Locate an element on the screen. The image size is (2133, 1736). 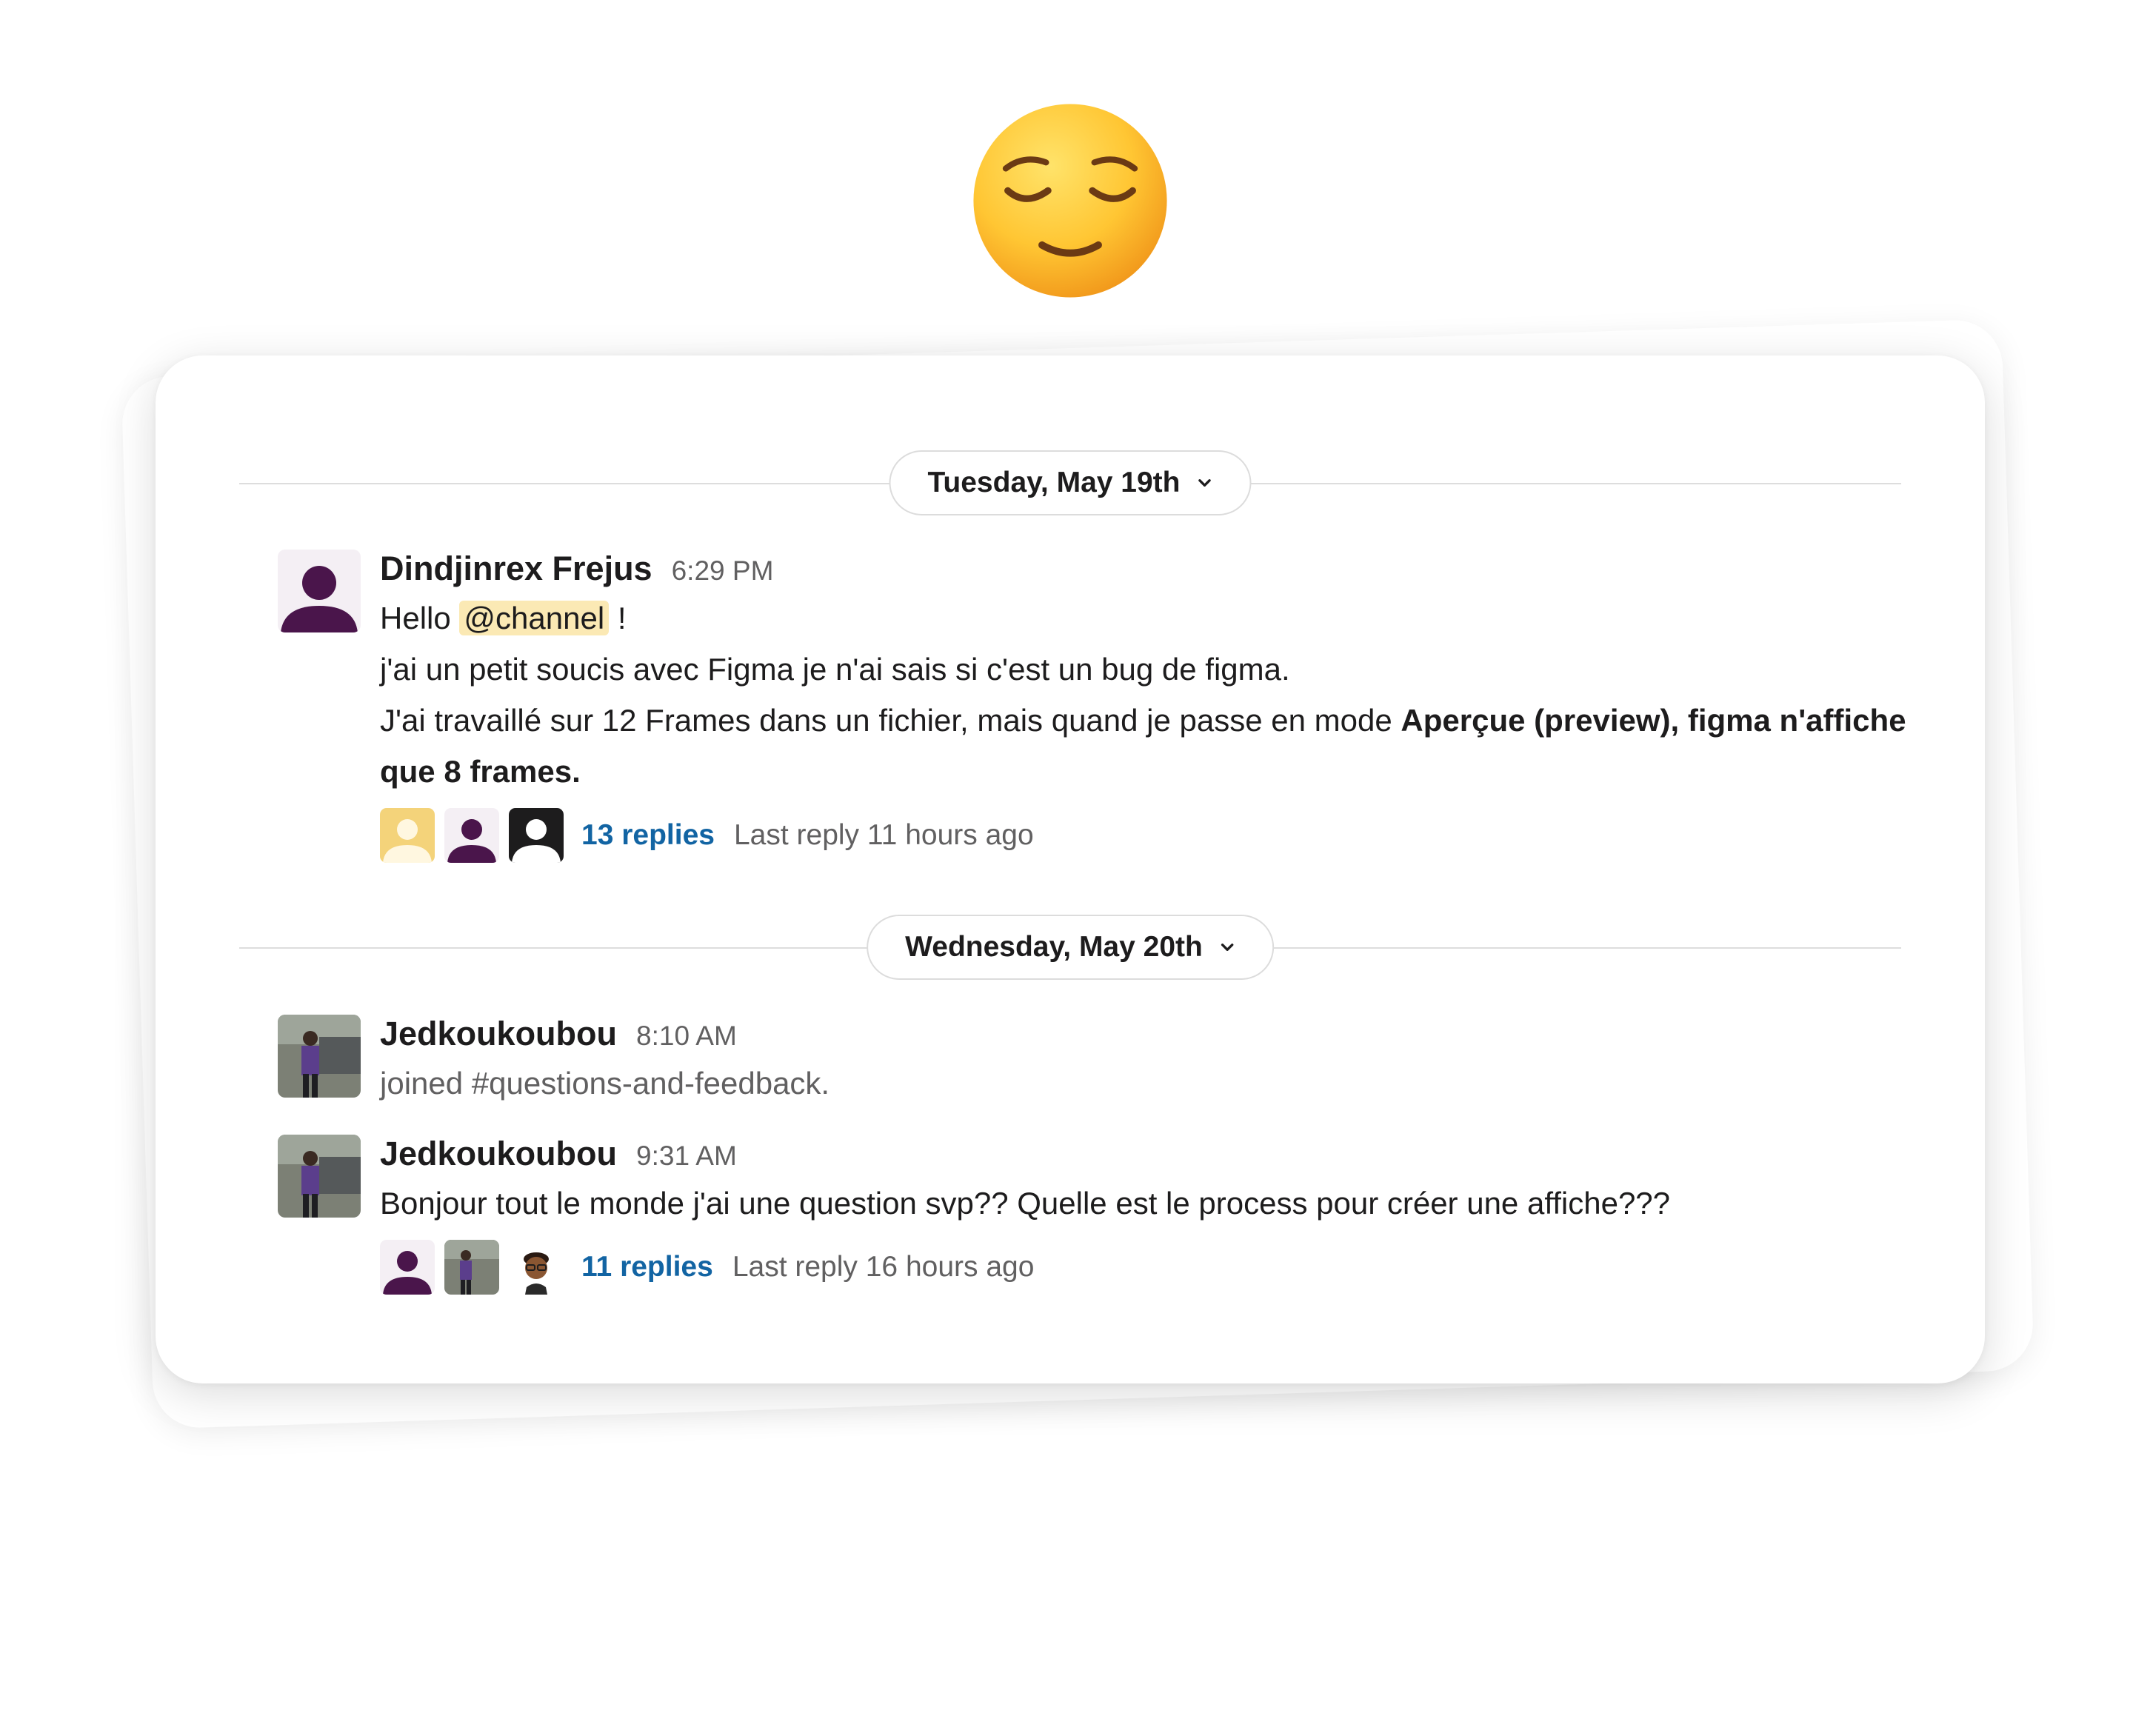
replies-link: 11 replies is located at coordinates (647, 1267).